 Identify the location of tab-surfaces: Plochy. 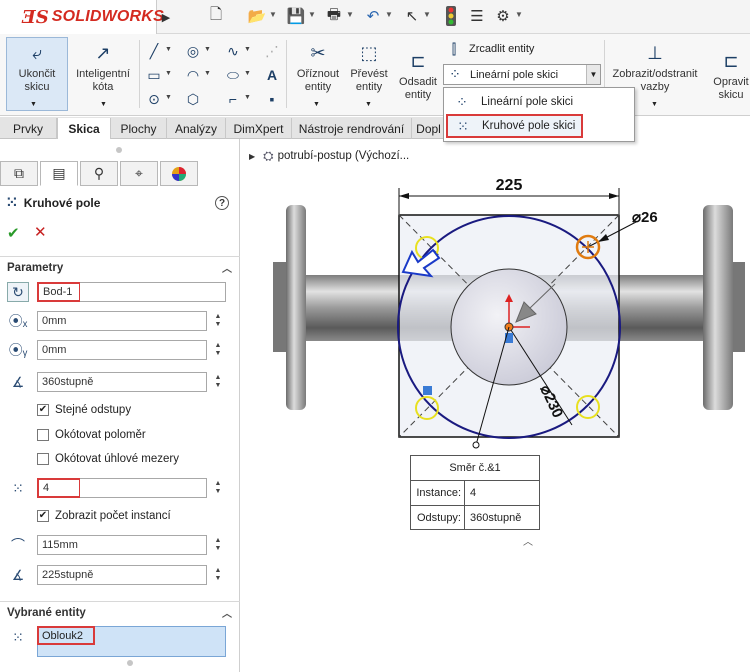
(139, 128).